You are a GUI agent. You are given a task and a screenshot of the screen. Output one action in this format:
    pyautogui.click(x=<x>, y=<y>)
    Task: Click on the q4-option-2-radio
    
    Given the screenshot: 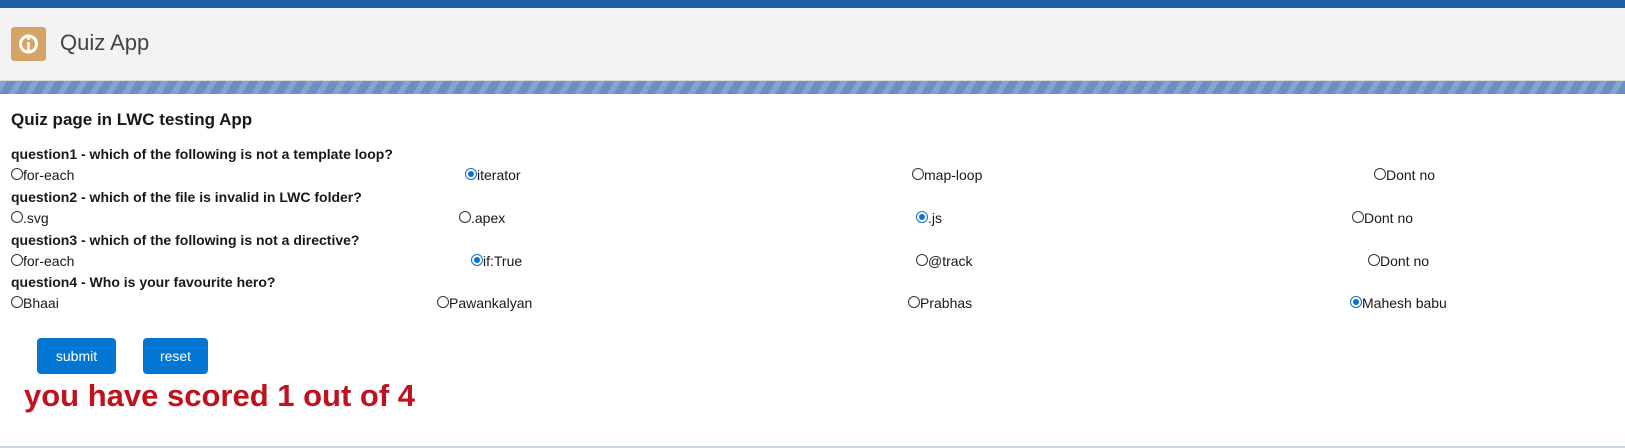 What is the action you would take?
    pyautogui.click(x=443, y=301)
    